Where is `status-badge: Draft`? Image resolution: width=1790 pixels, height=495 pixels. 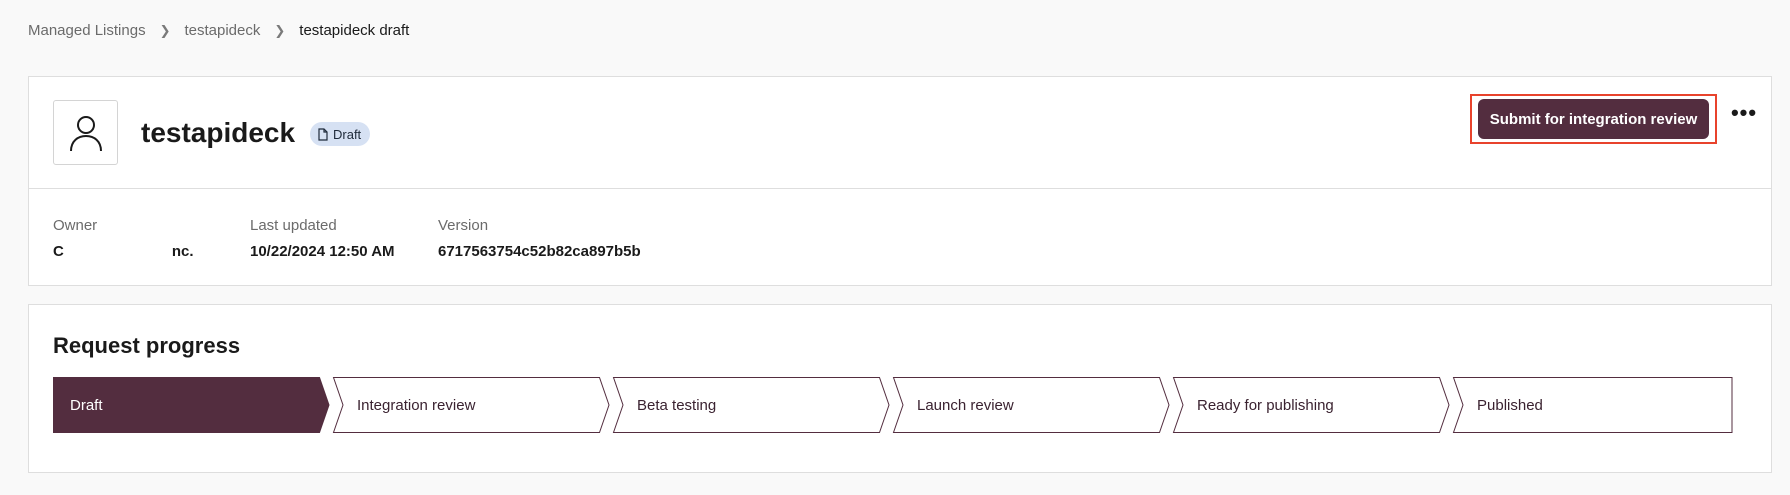
status-badge: Draft is located at coordinates (340, 134).